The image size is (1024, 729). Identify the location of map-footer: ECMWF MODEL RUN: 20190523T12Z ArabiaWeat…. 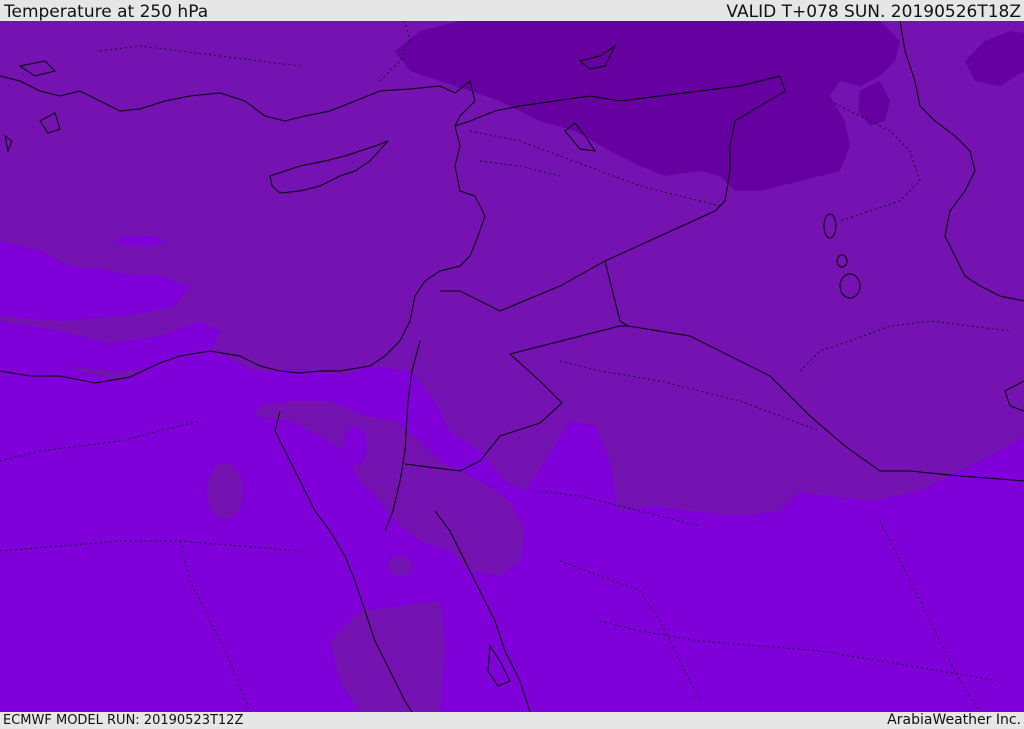
(512, 720).